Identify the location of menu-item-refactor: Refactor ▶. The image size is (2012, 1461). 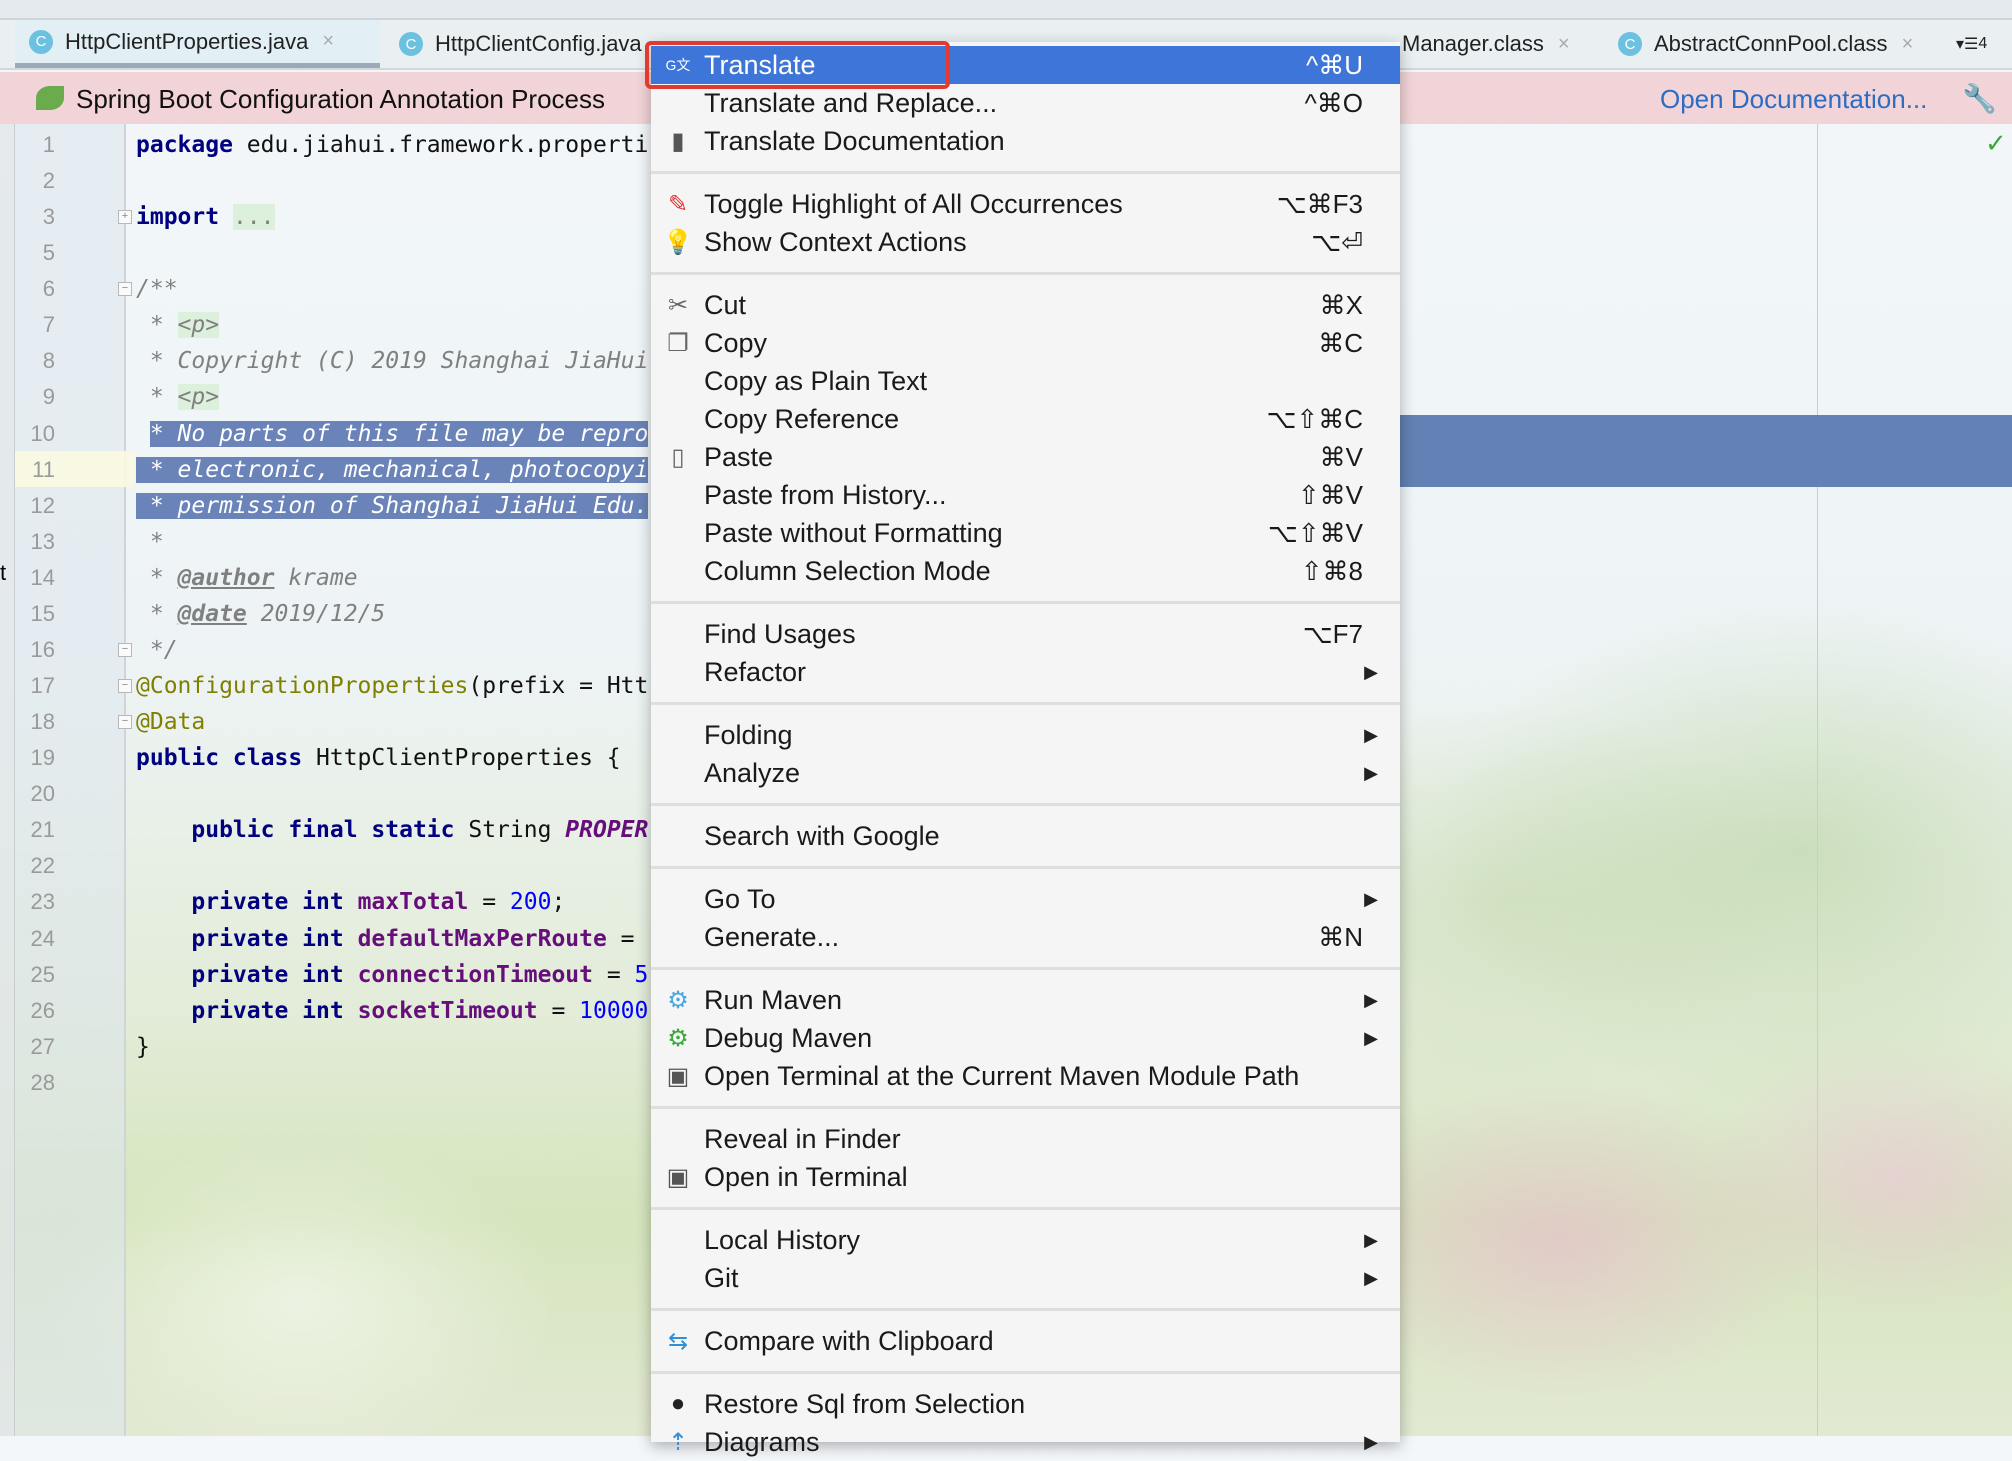
(1025, 672).